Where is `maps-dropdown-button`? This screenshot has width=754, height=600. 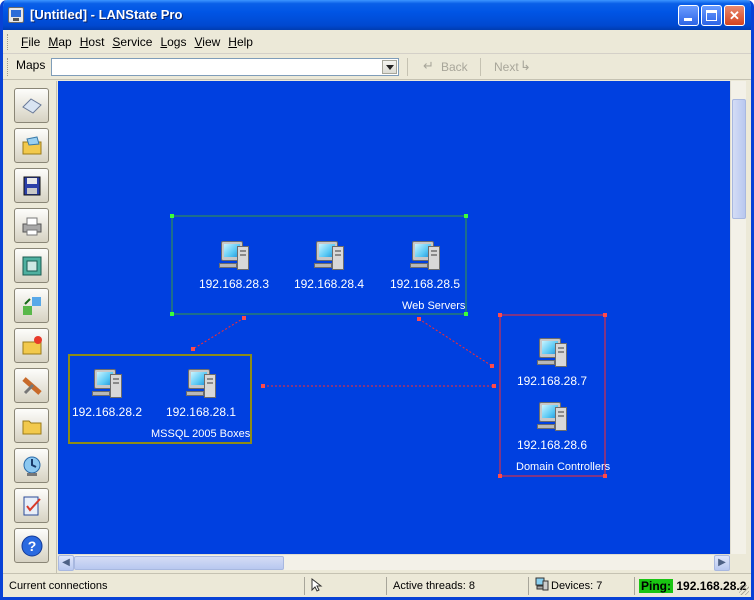 maps-dropdown-button is located at coordinates (389, 67).